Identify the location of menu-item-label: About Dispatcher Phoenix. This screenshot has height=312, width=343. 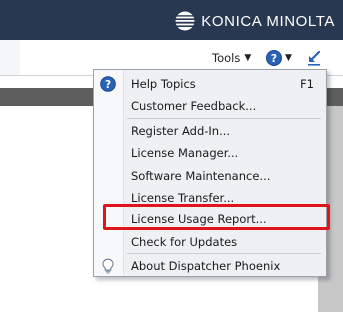
(206, 266).